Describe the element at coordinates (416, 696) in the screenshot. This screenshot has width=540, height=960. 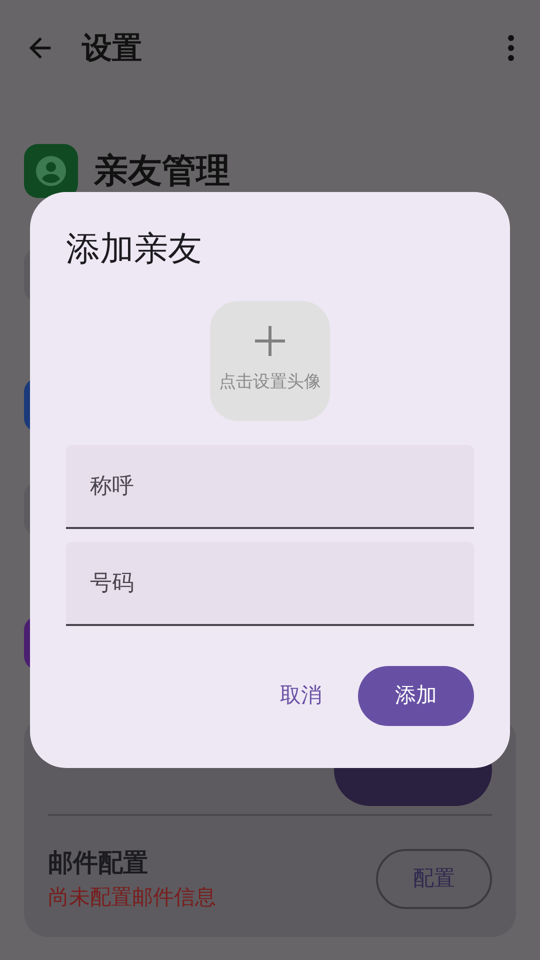
I see `add-button: 添加` at that location.